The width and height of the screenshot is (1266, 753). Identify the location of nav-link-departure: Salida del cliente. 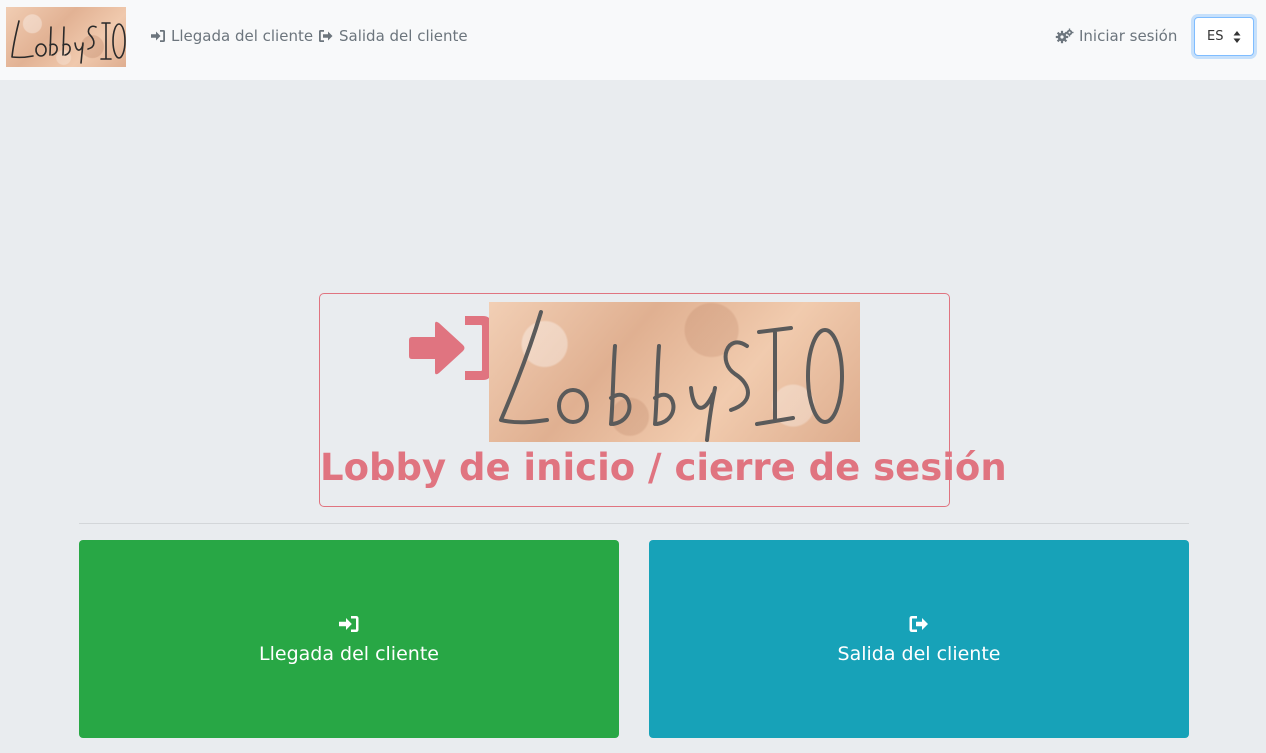
(393, 36).